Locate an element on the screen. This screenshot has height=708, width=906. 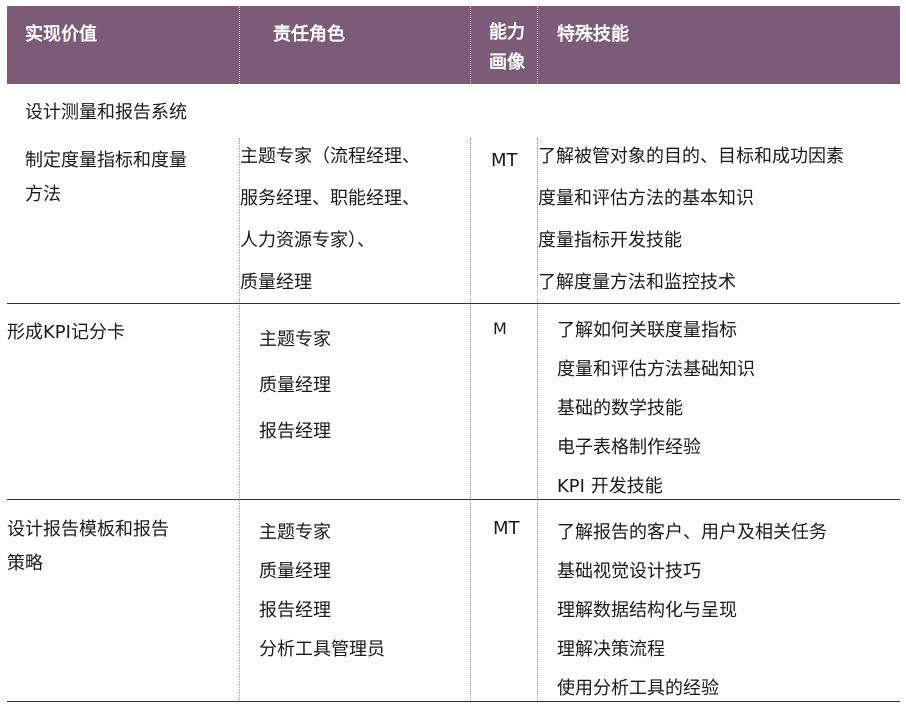
row1-profile: MT is located at coordinates (504, 160).